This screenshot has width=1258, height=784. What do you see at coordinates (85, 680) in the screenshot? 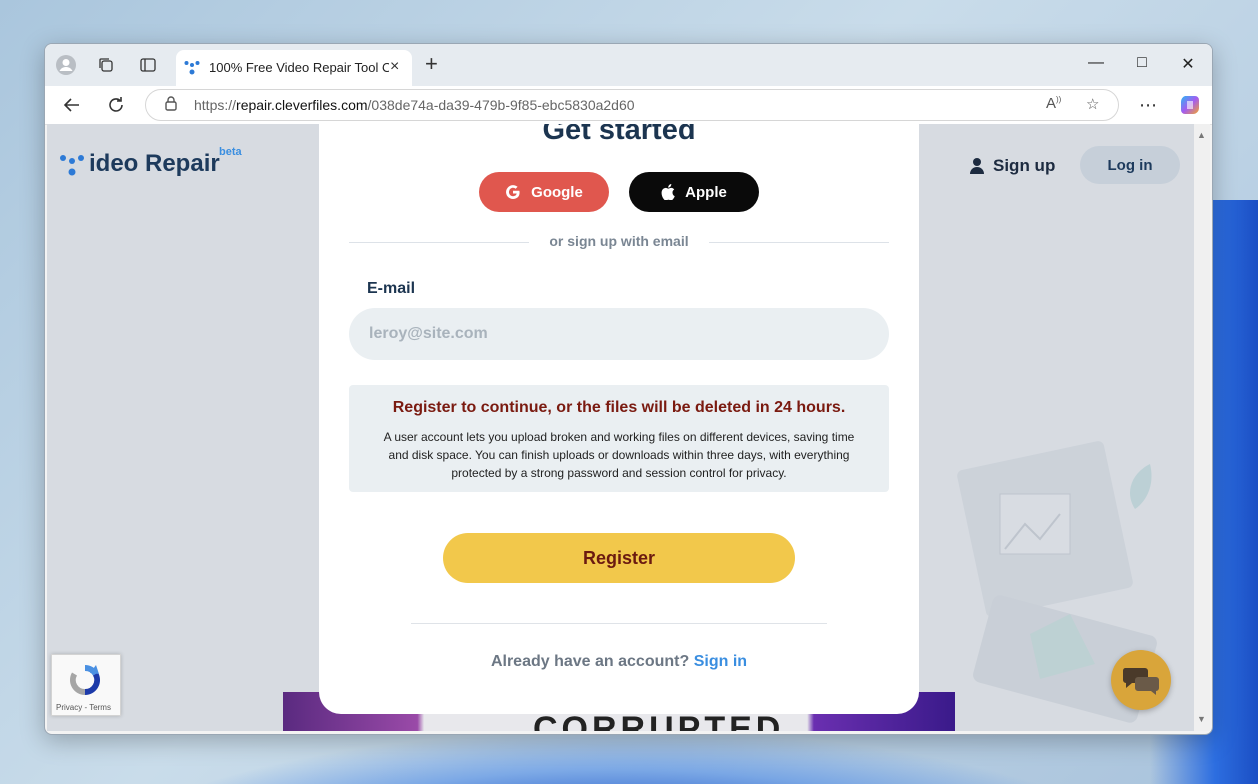
I see `recaptcha-icon` at bounding box center [85, 680].